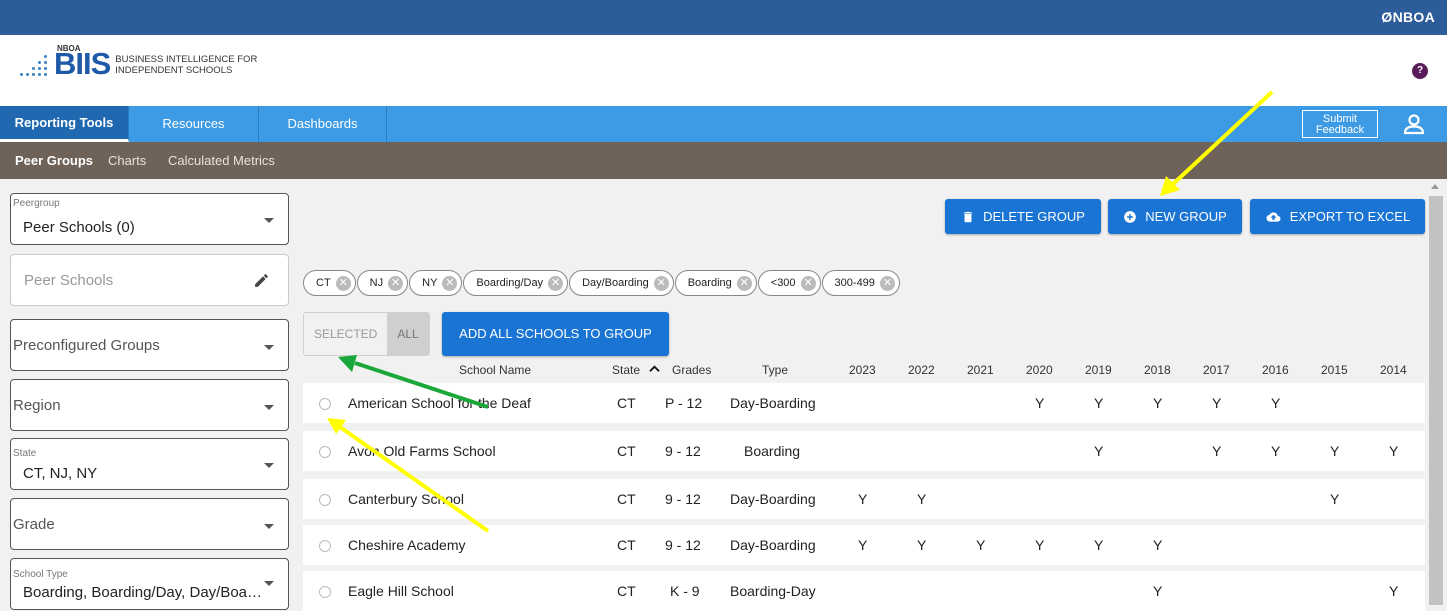 Image resolution: width=1447 pixels, height=611 pixels. Describe the element at coordinates (422, 451) in the screenshot. I see `cell-school-name: Avon Old Farms School` at that location.